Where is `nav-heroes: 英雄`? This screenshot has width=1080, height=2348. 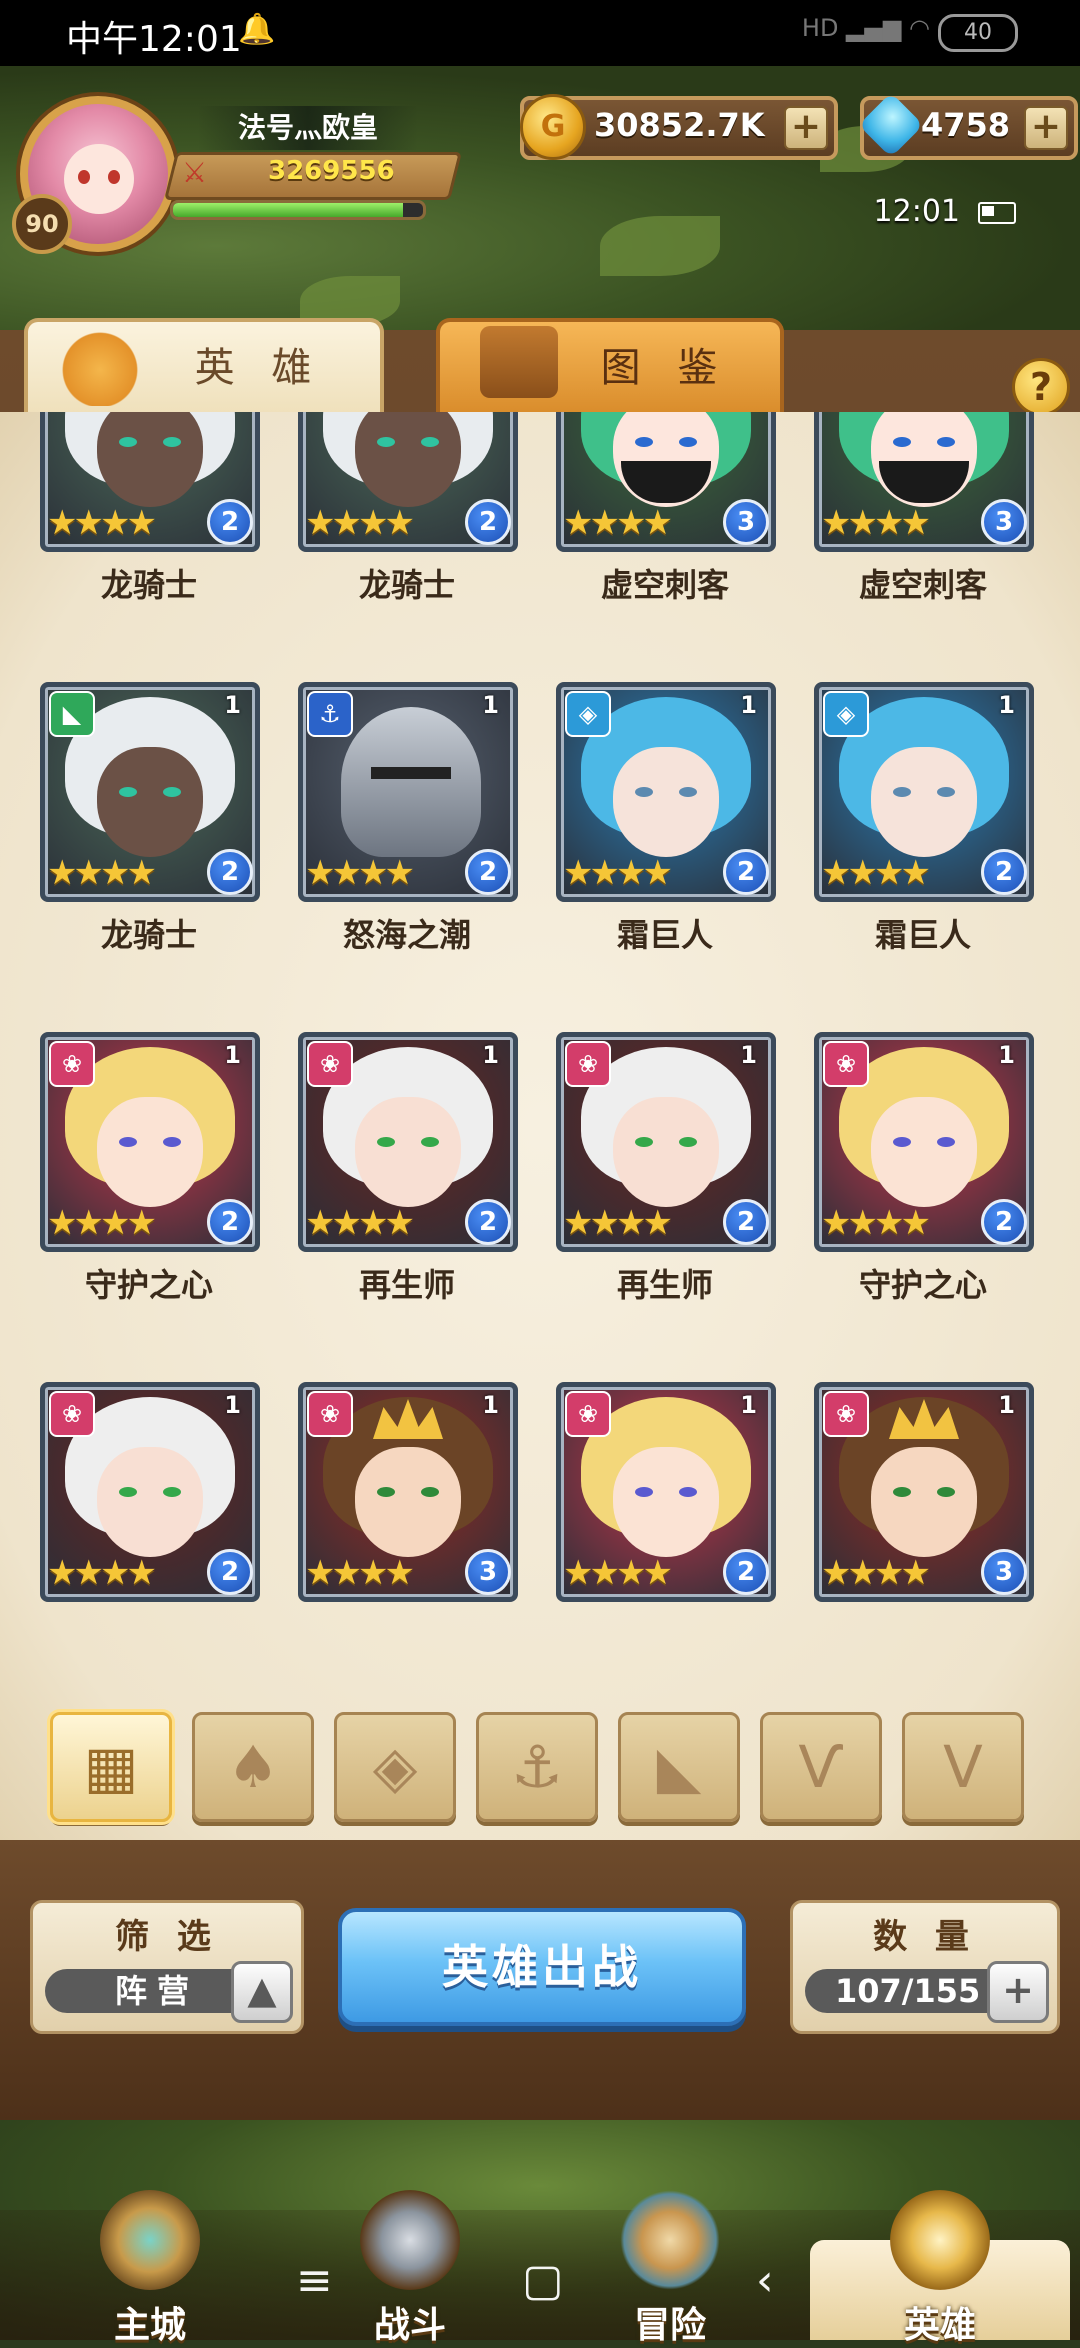
nav-heroes: 英雄 is located at coordinates (940, 2268).